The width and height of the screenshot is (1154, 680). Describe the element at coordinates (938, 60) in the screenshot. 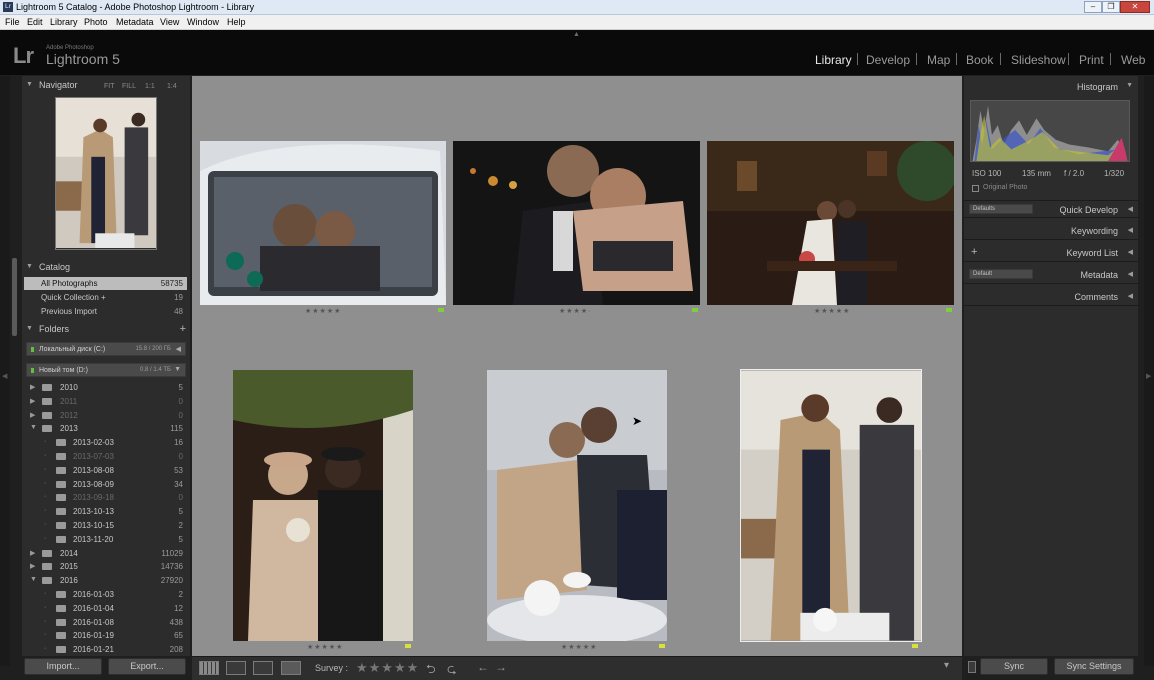

I see `module-map: Map` at that location.